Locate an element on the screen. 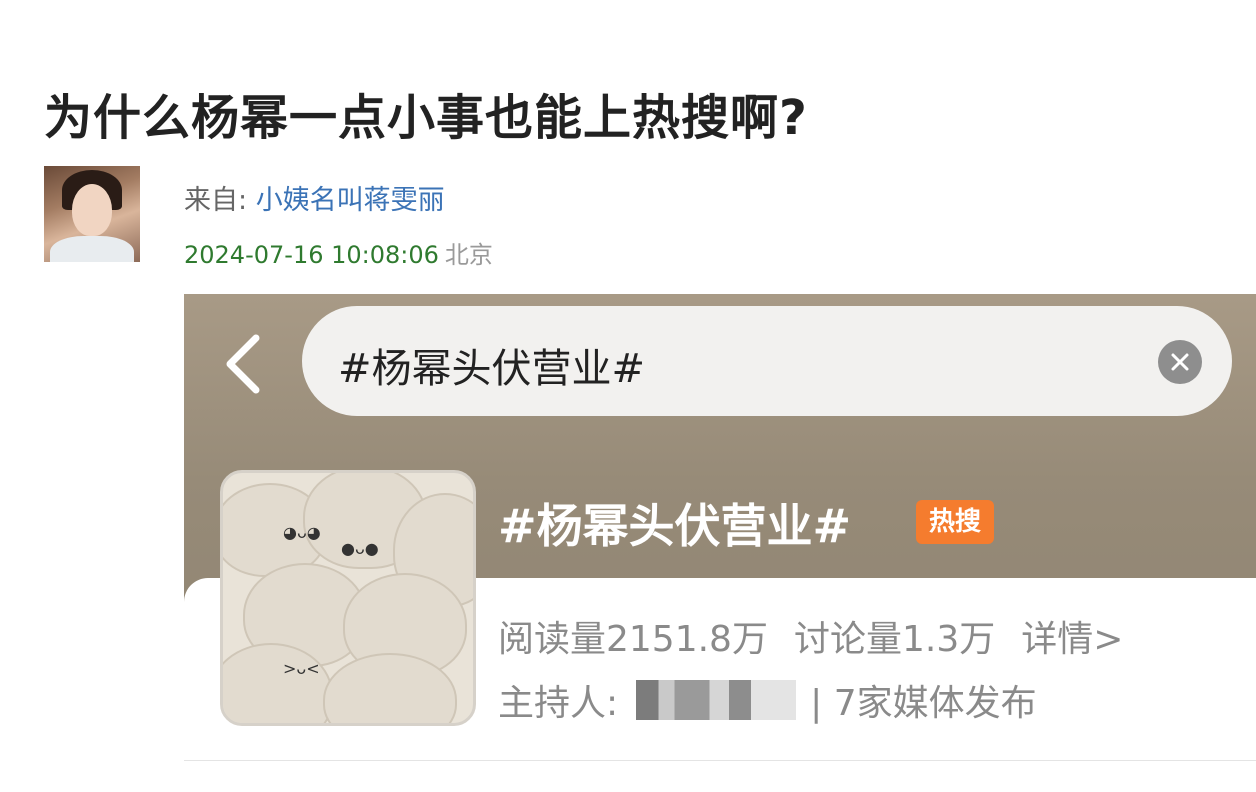 The width and height of the screenshot is (1256, 792). from-label: 来自: is located at coordinates (220, 200).